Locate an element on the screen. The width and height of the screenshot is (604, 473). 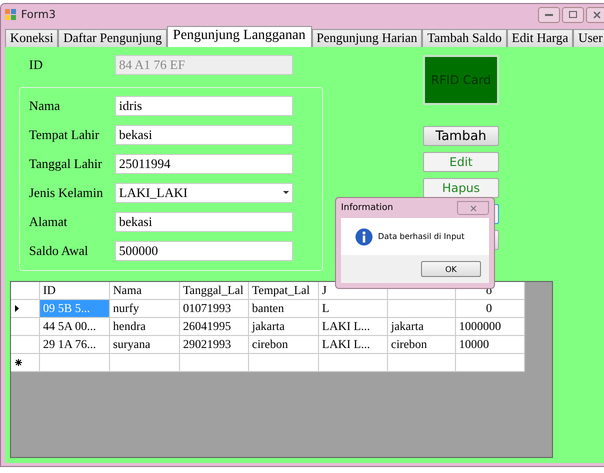
info-icon is located at coordinates (364, 237).